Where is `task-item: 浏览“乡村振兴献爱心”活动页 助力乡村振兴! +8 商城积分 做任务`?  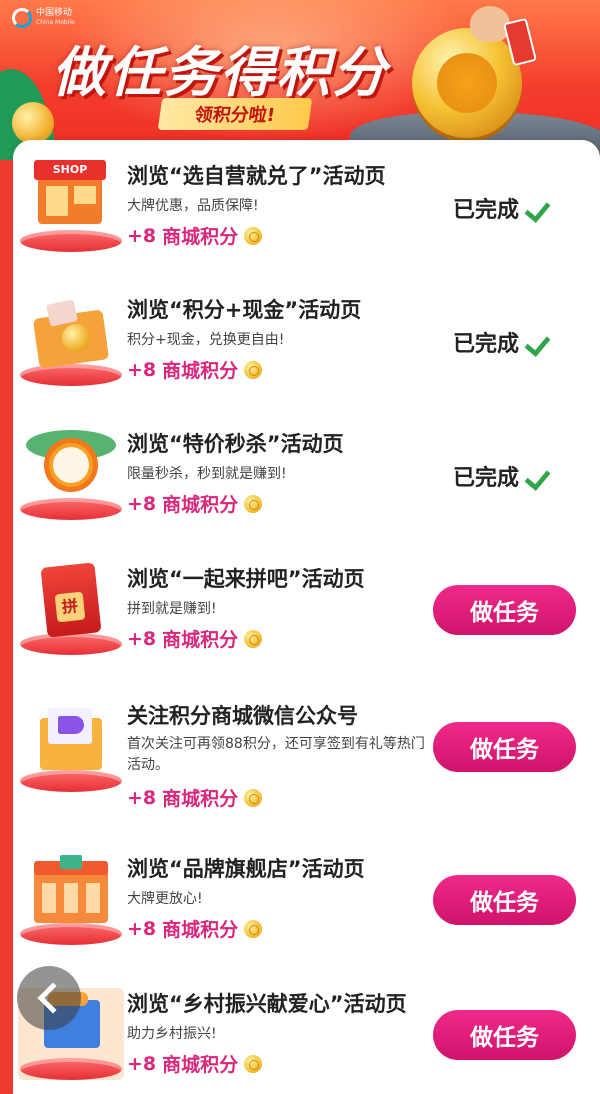 task-item: 浏览“乡村振兴献爱心”活动页 助力乡村振兴! +8 商城积分 做任务 is located at coordinates (306, 1031).